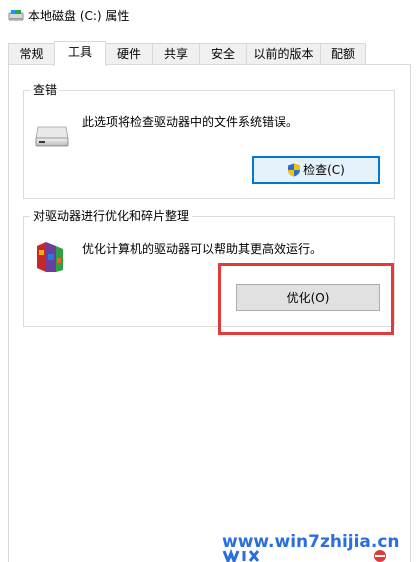  What do you see at coordinates (283, 53) in the screenshot?
I see `tab-previous-versions: 以前的版本` at bounding box center [283, 53].